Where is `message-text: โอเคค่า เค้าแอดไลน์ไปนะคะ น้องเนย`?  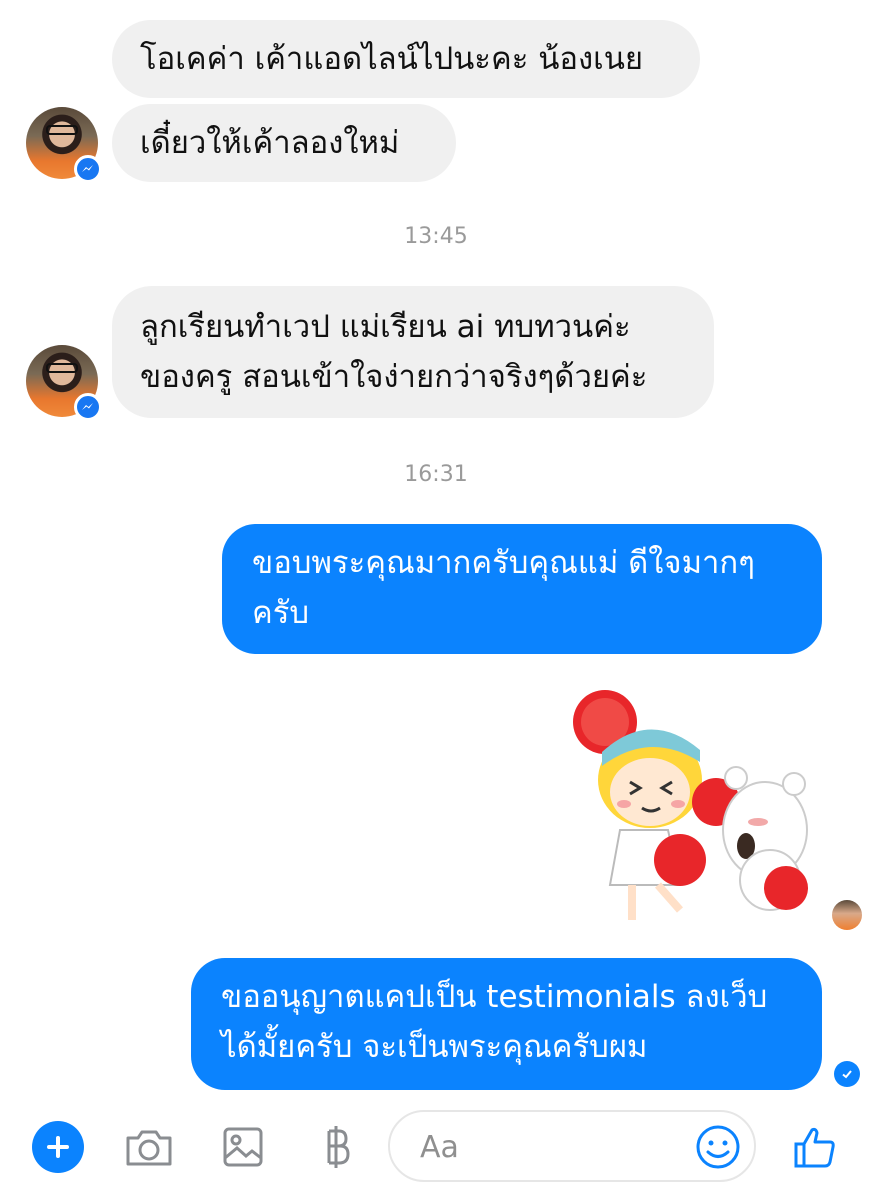 message-text: โอเคค่า เค้าแอดไลน์ไปนะคะ น้องเนย is located at coordinates (392, 59).